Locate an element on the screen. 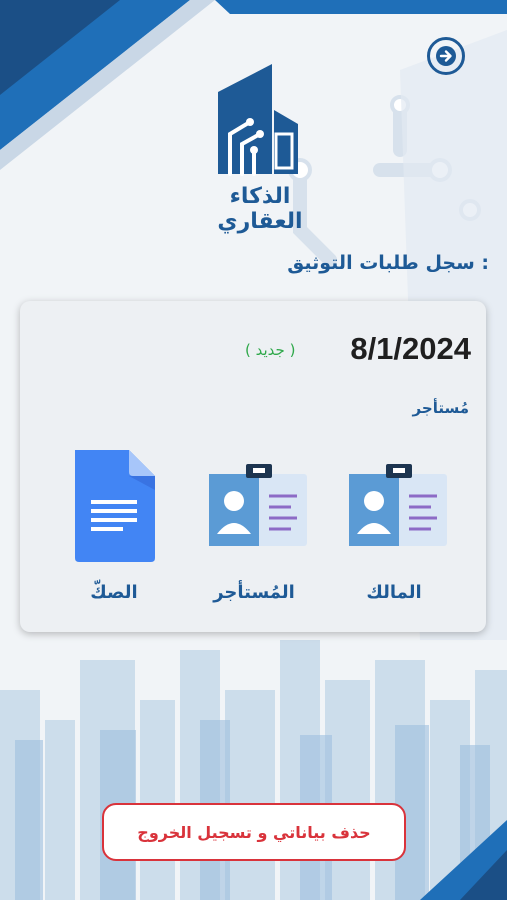  owner-document-item: المالك is located at coordinates (394, 531).